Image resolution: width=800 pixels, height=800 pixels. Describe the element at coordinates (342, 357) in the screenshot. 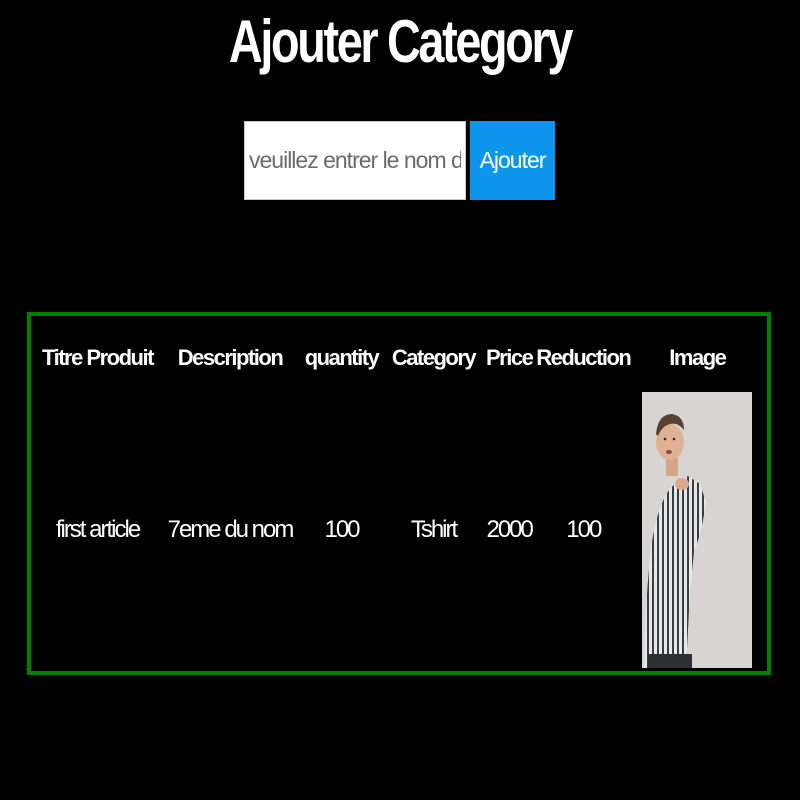

I see `header-quantity: quantity` at that location.